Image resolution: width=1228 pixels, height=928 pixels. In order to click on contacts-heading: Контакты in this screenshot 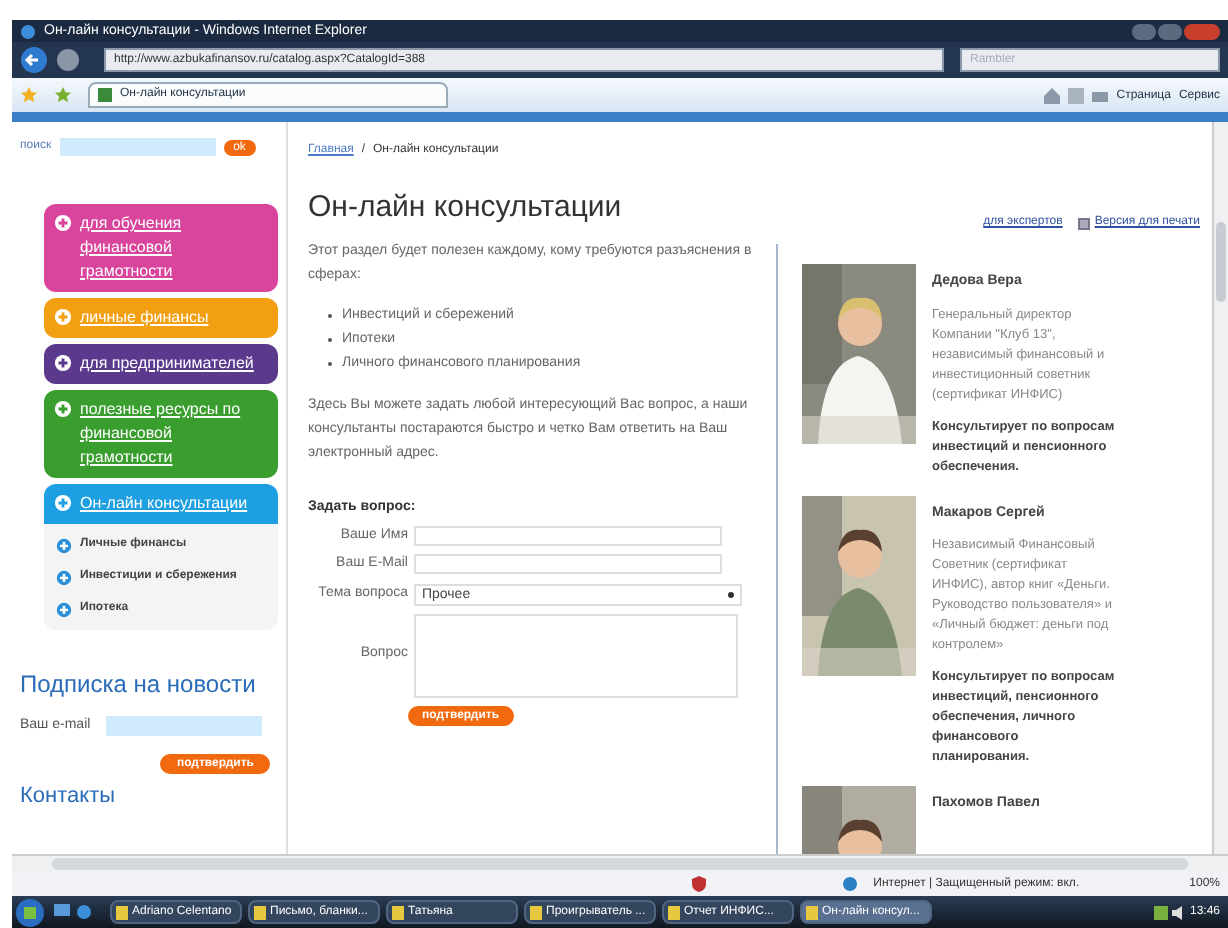, I will do `click(149, 796)`.